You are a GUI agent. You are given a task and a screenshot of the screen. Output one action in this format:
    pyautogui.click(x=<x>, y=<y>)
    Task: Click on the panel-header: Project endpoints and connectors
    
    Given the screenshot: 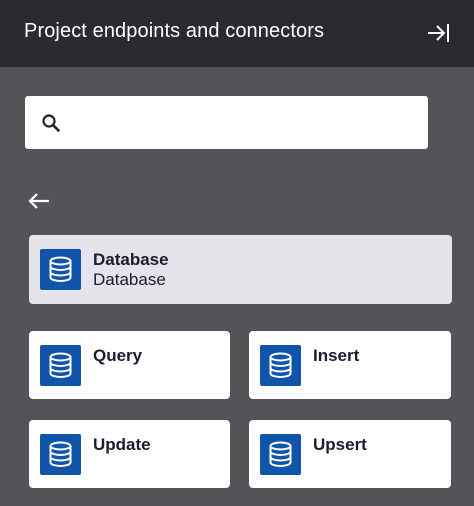 What is the action you would take?
    pyautogui.click(x=237, y=33)
    